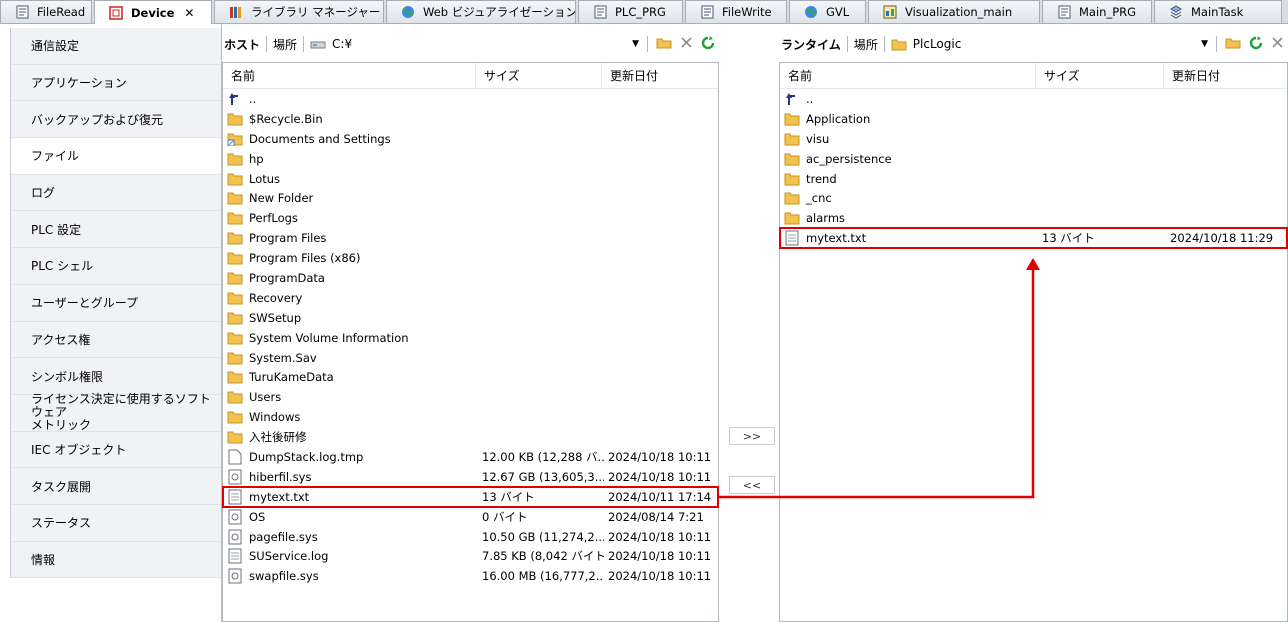 This screenshot has width=1288, height=622. Describe the element at coordinates (499, 12) in the screenshot. I see `tab-label: Web ビジュアライゼーション` at that location.